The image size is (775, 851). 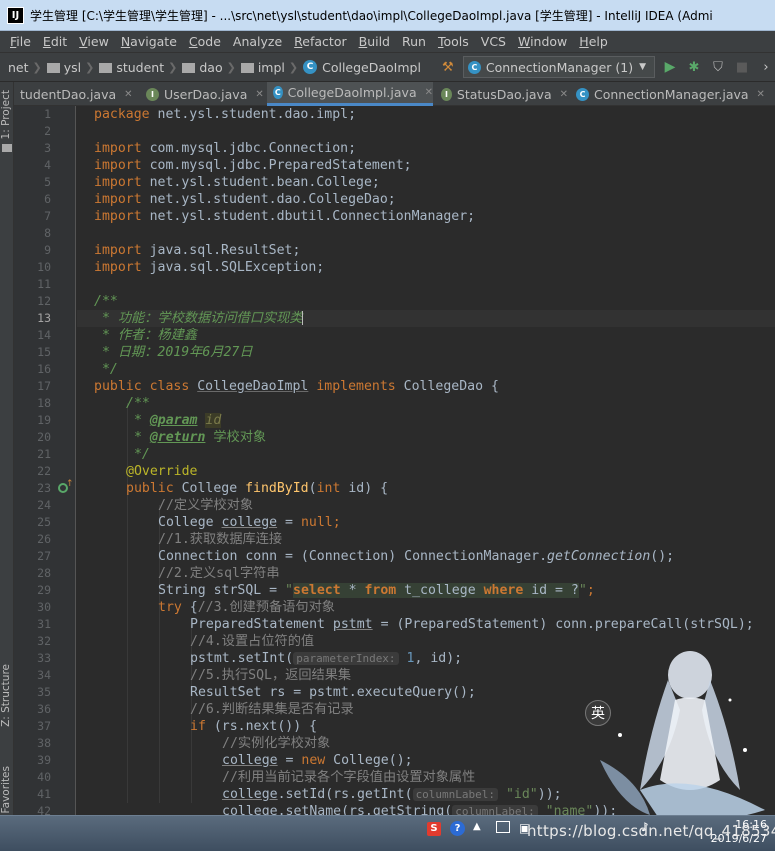 I want to click on line-number: 18, so click(x=44, y=403).